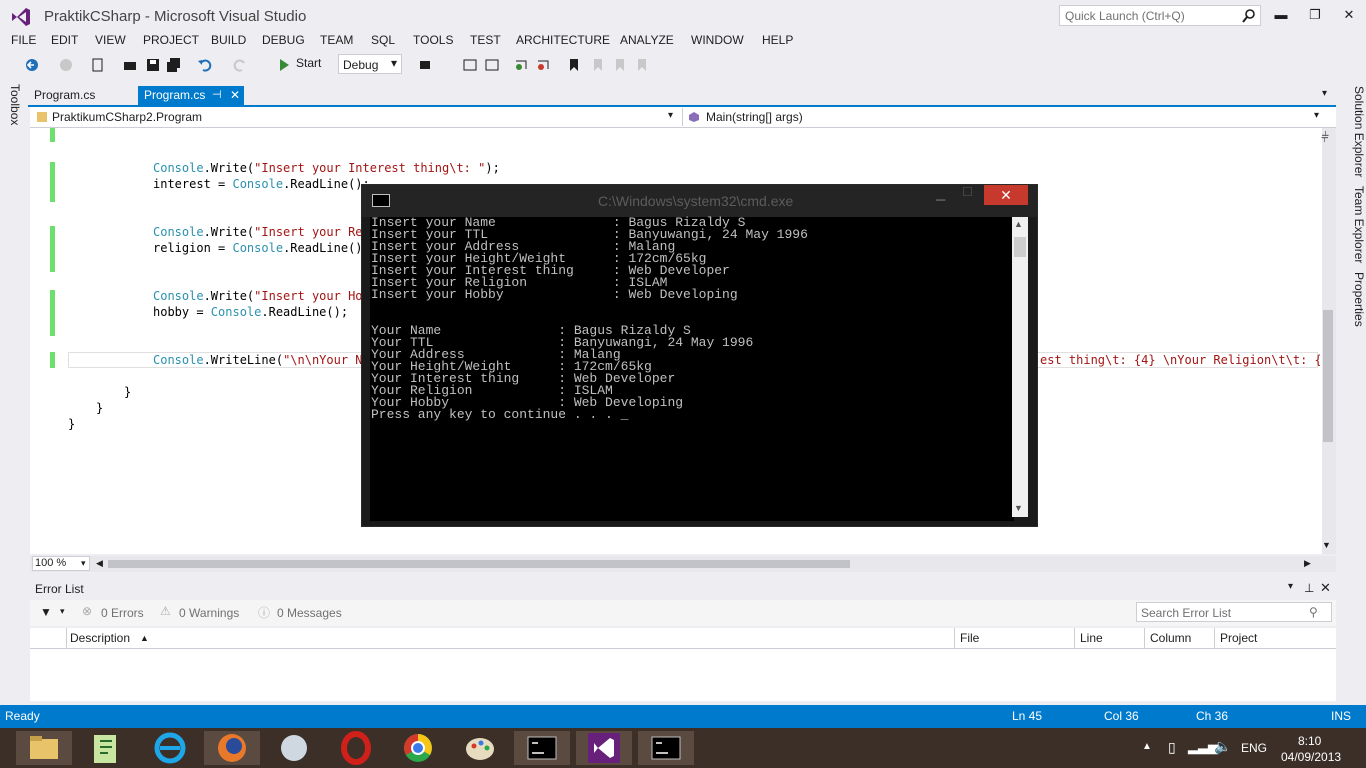 The height and width of the screenshot is (768, 1366). Describe the element at coordinates (99, 563) in the screenshot. I see `scroll-left-icon: ◀` at that location.